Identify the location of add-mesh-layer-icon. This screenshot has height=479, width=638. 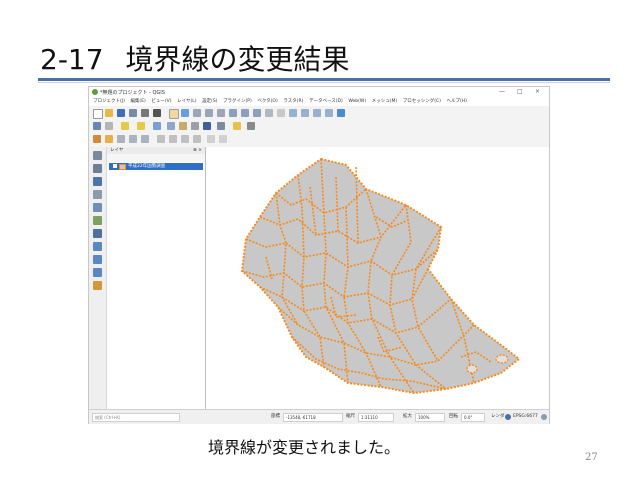
(97, 181).